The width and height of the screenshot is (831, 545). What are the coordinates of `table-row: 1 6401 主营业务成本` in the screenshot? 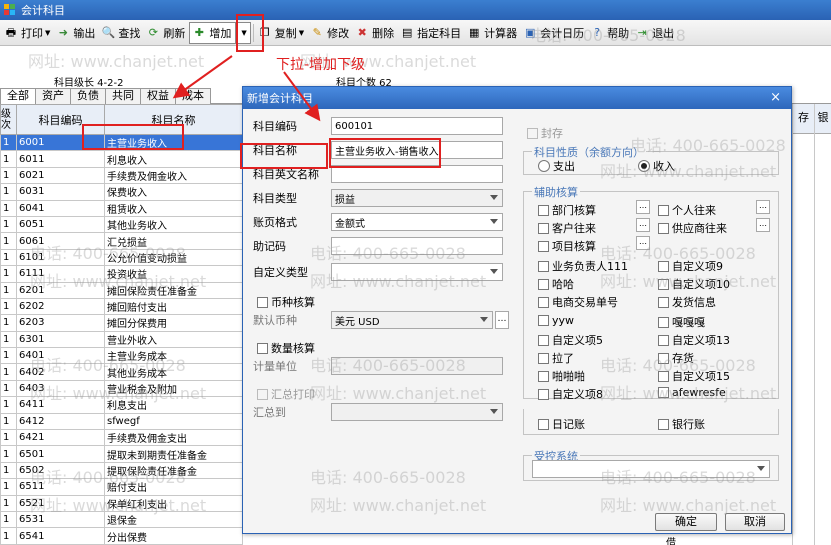 It's located at (121, 356).